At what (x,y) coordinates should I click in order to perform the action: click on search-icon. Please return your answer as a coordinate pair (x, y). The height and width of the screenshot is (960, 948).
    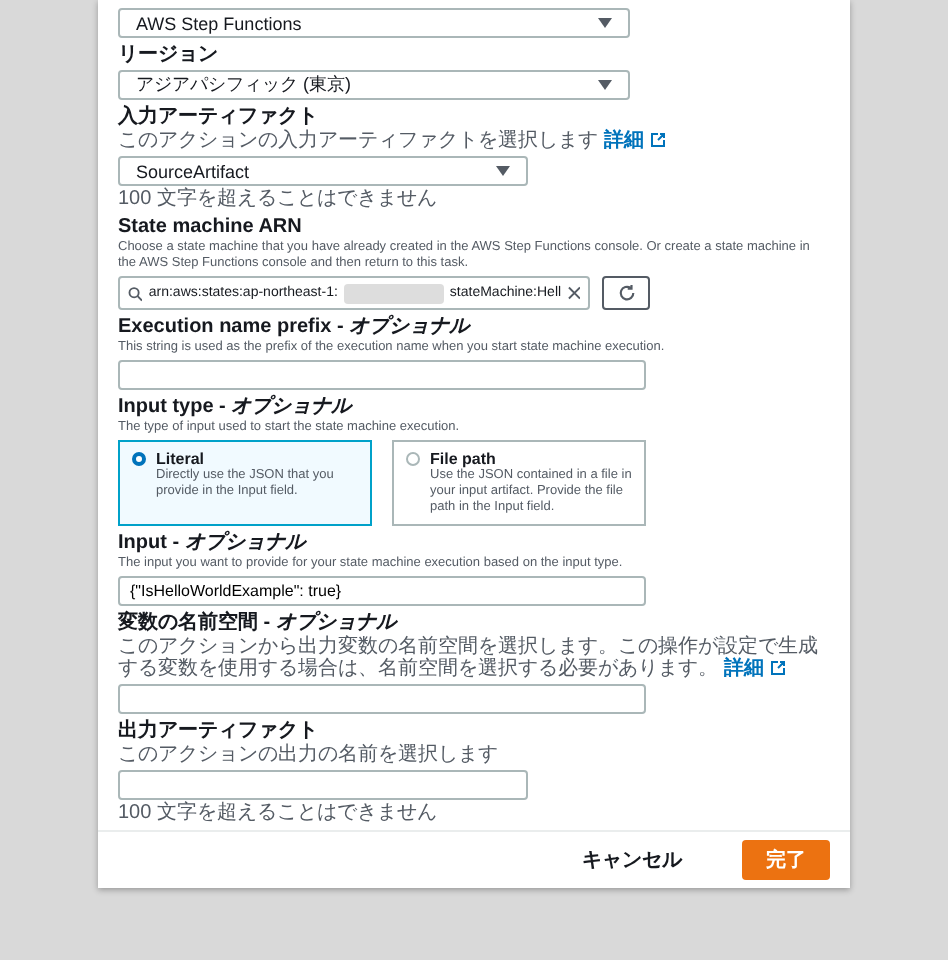
    Looking at the image, I should click on (135, 293).